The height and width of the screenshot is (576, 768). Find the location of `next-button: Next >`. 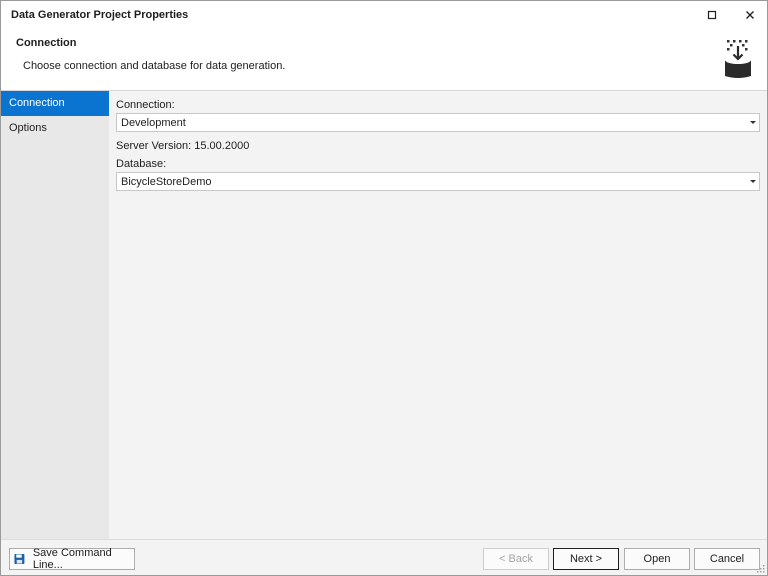

next-button: Next > is located at coordinates (586, 559).